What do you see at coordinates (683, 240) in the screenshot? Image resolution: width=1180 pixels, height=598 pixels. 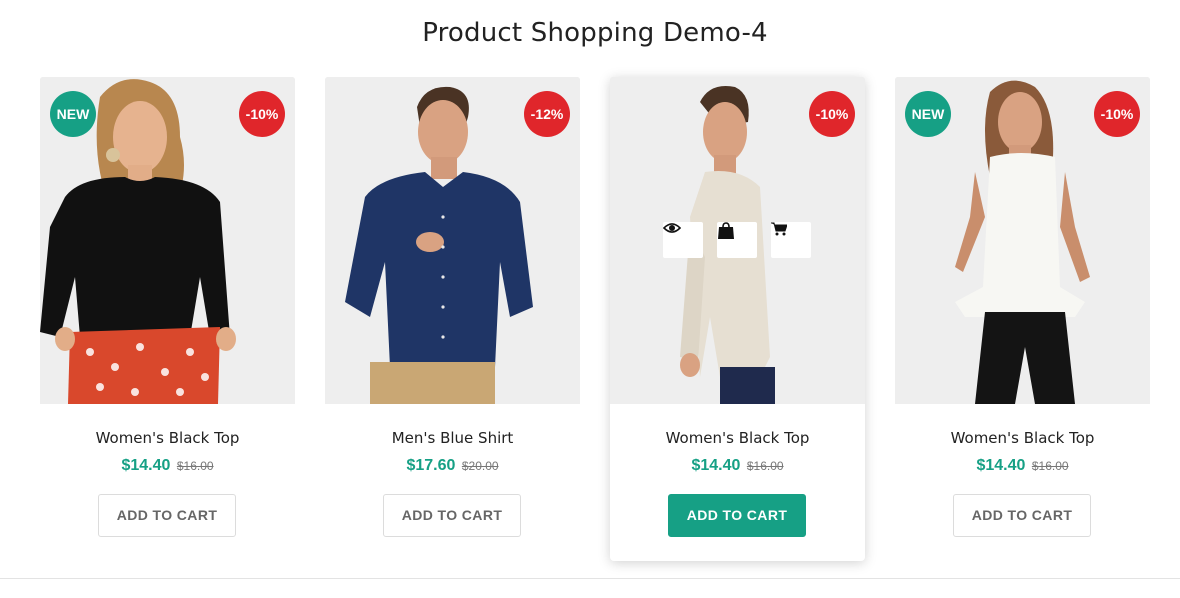 I see `quick-view-button` at bounding box center [683, 240].